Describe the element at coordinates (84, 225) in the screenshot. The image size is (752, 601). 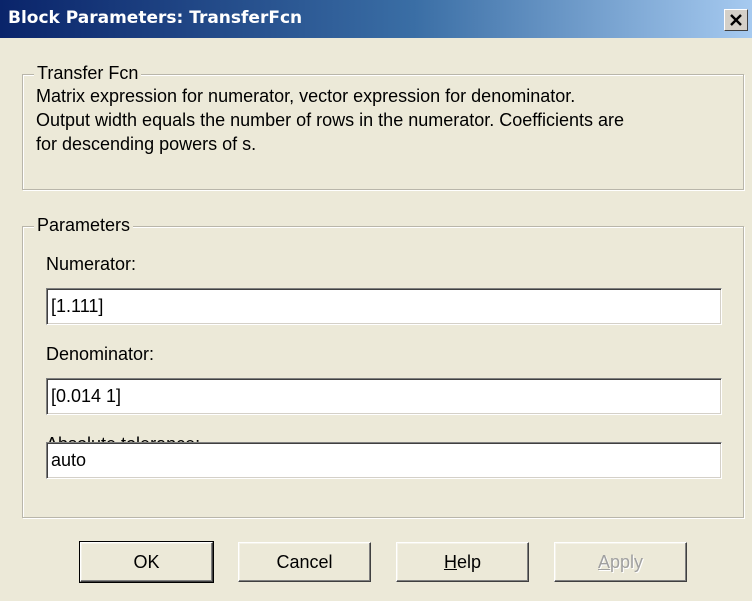
I see `parameters-legend: Parameters` at that location.